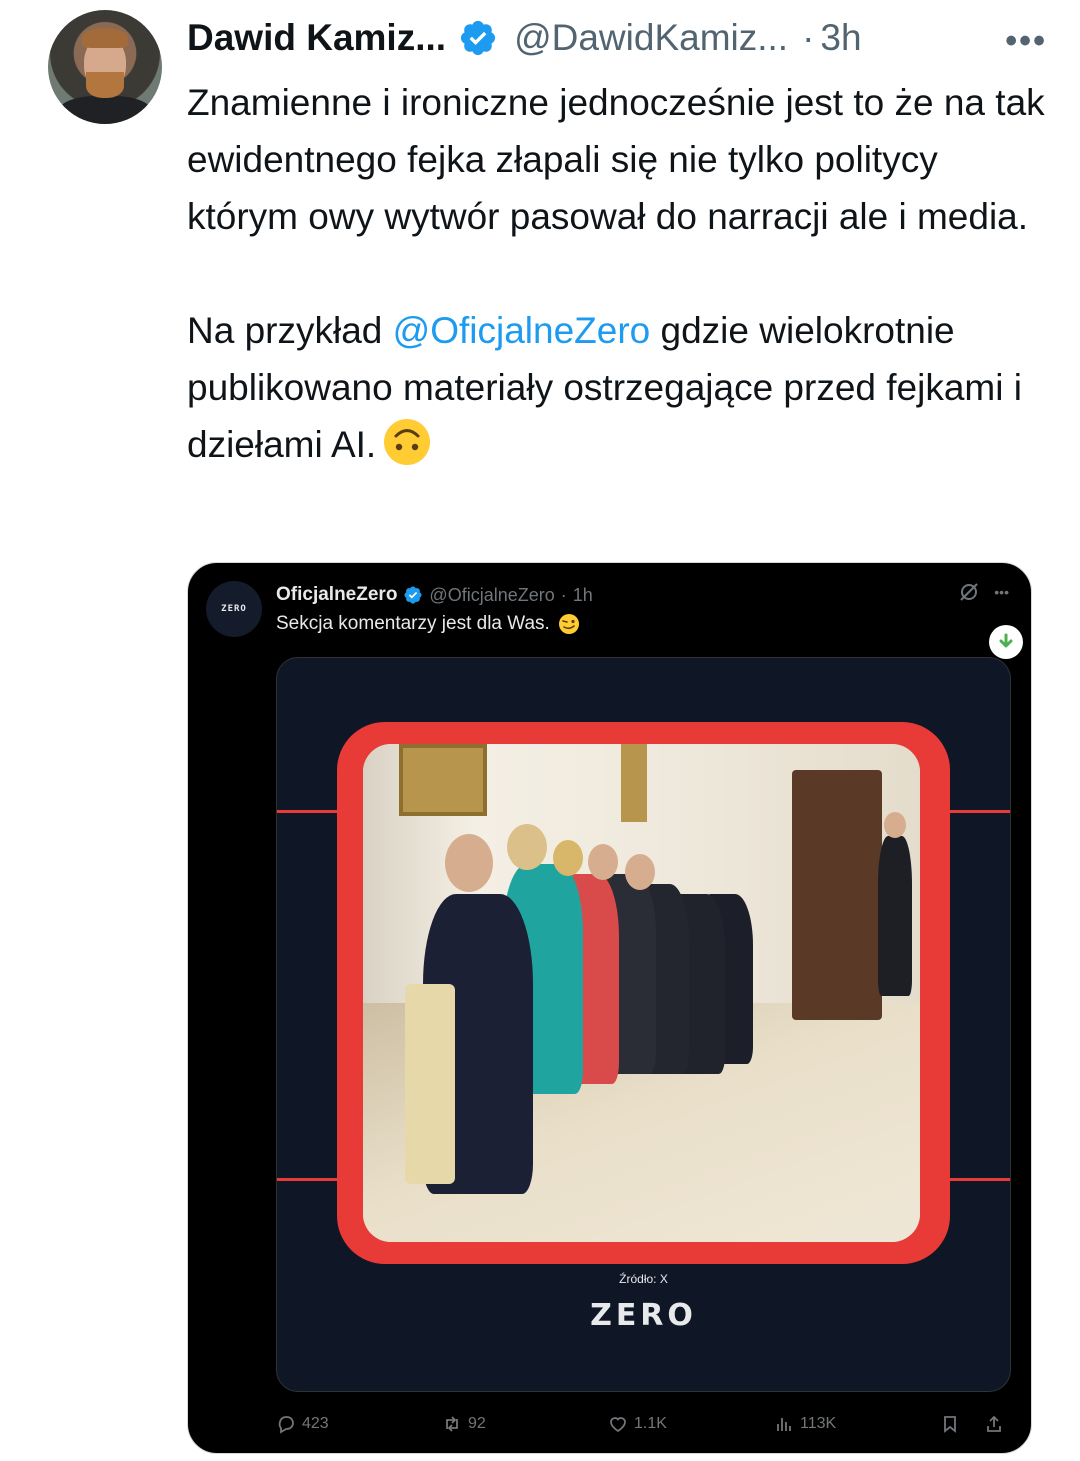  I want to click on quoted-text: Sekcja komentarzy jest dla Was., so click(413, 623).